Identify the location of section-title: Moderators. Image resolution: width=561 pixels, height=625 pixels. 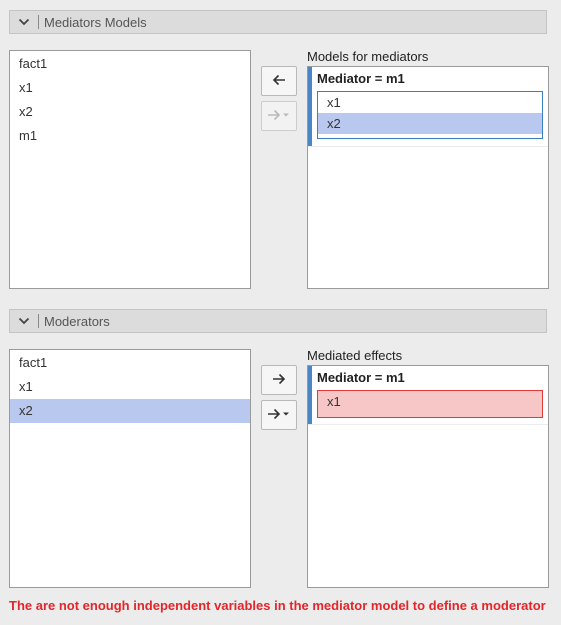
(77, 321).